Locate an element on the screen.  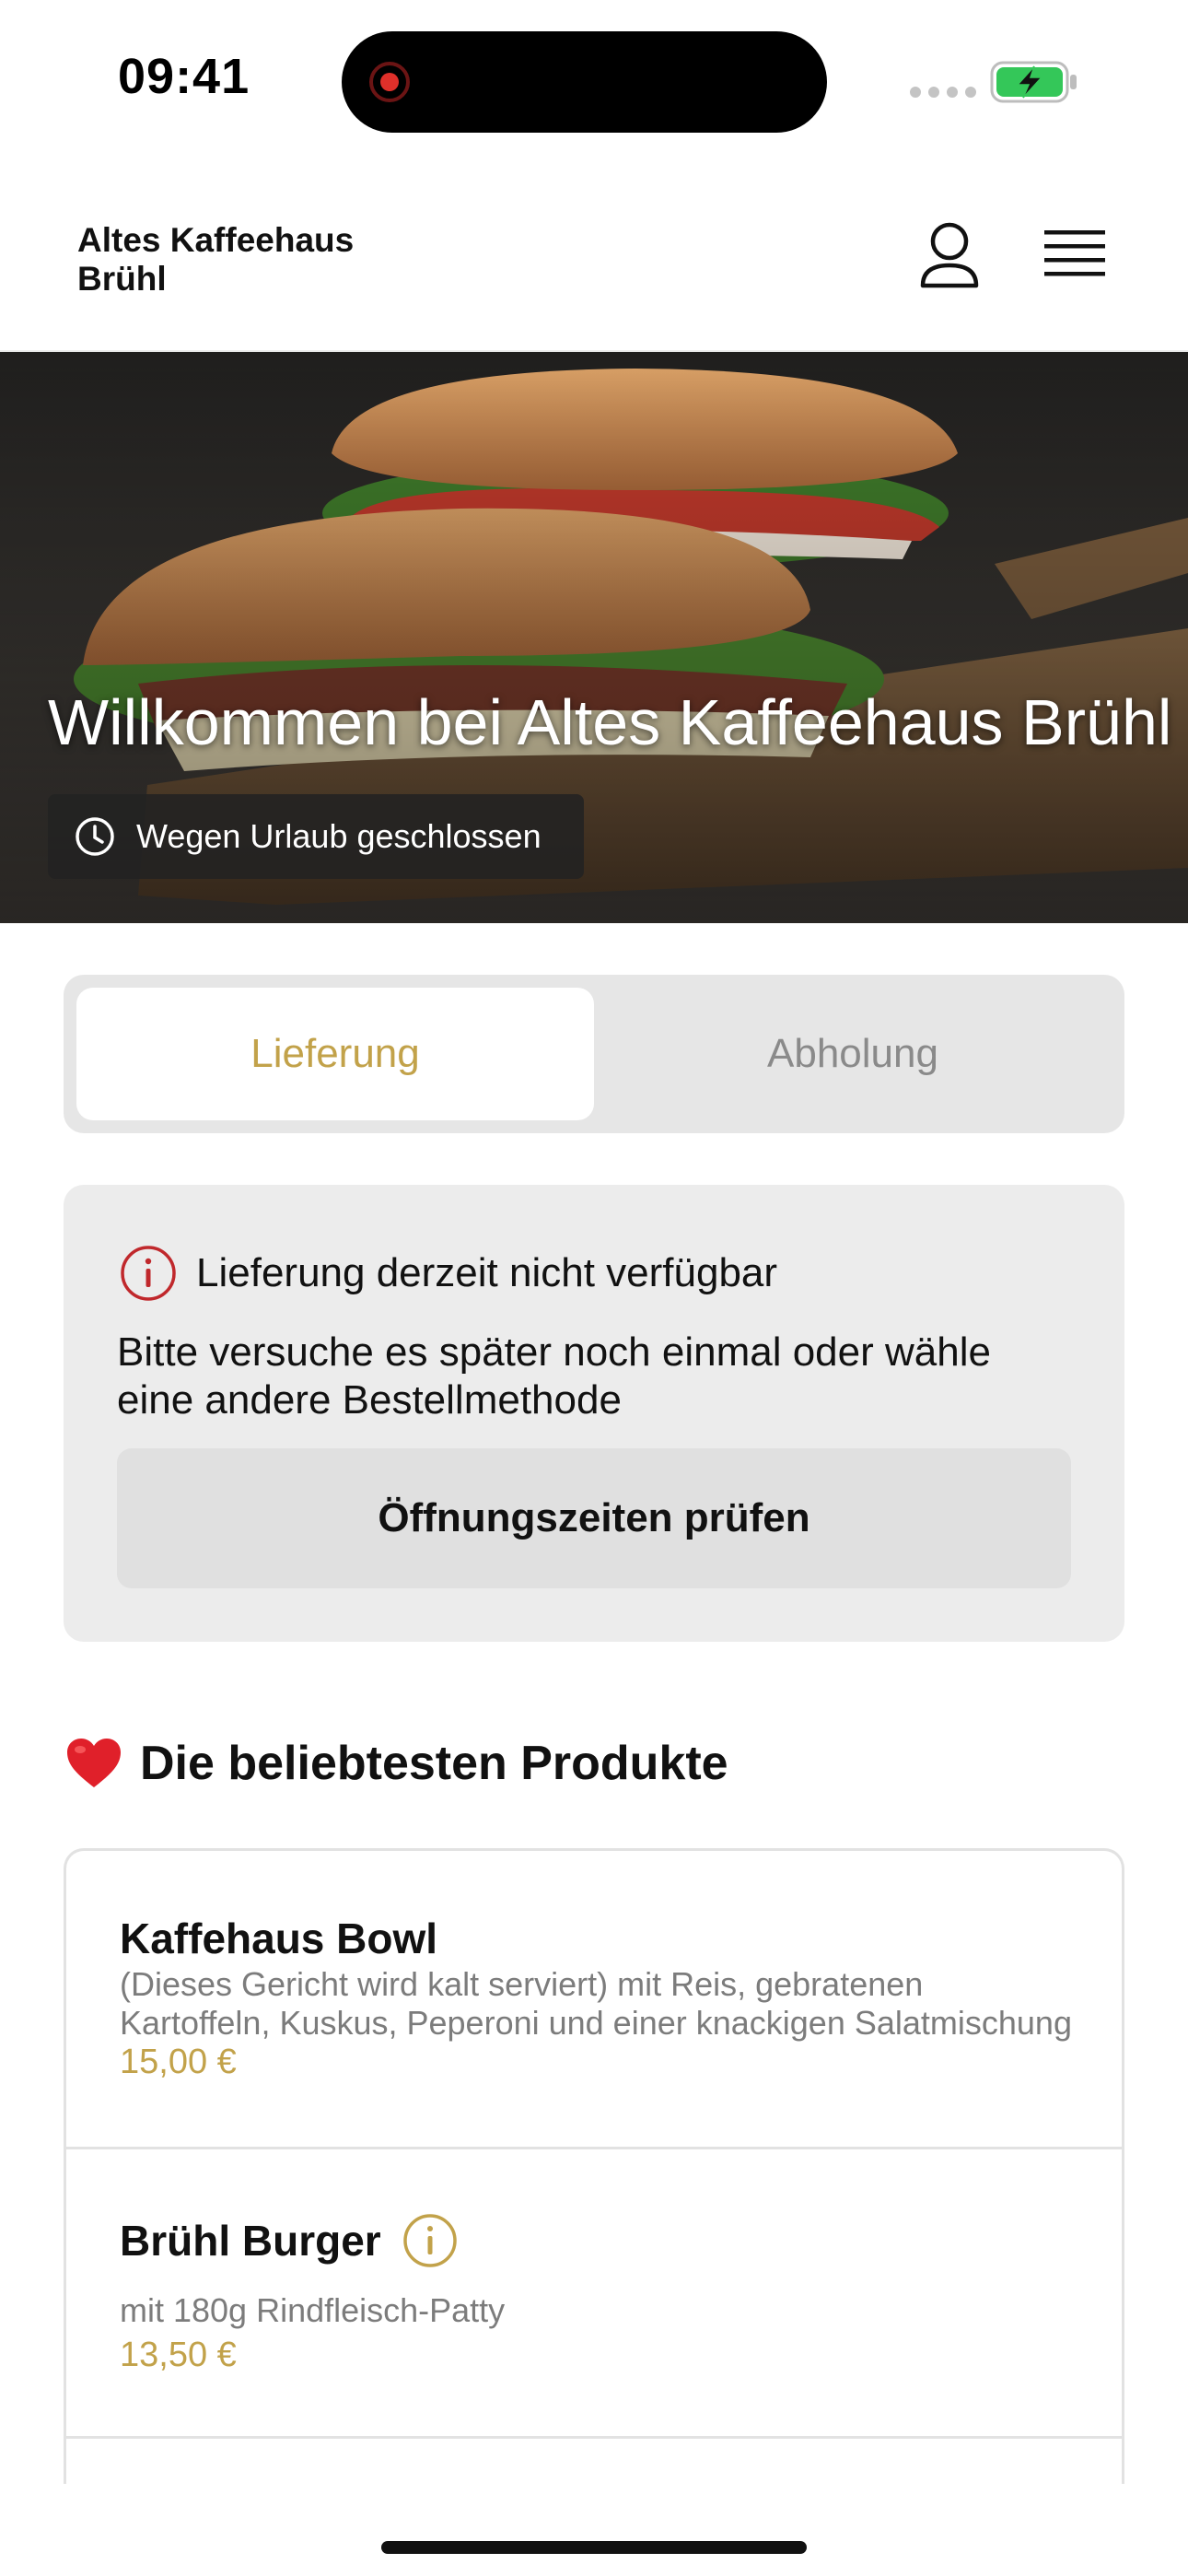
heart-icon is located at coordinates (94, 1763).